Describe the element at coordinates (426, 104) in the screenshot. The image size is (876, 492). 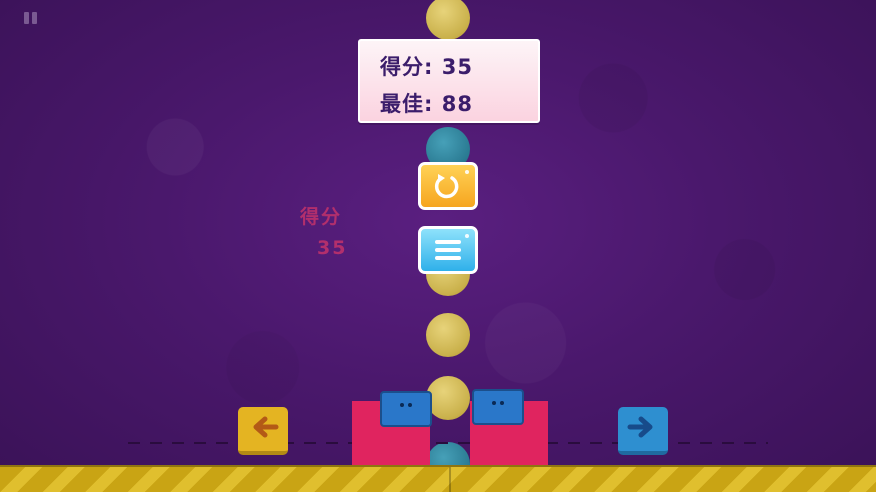
I see `best-score-text: 最佳: 88` at that location.